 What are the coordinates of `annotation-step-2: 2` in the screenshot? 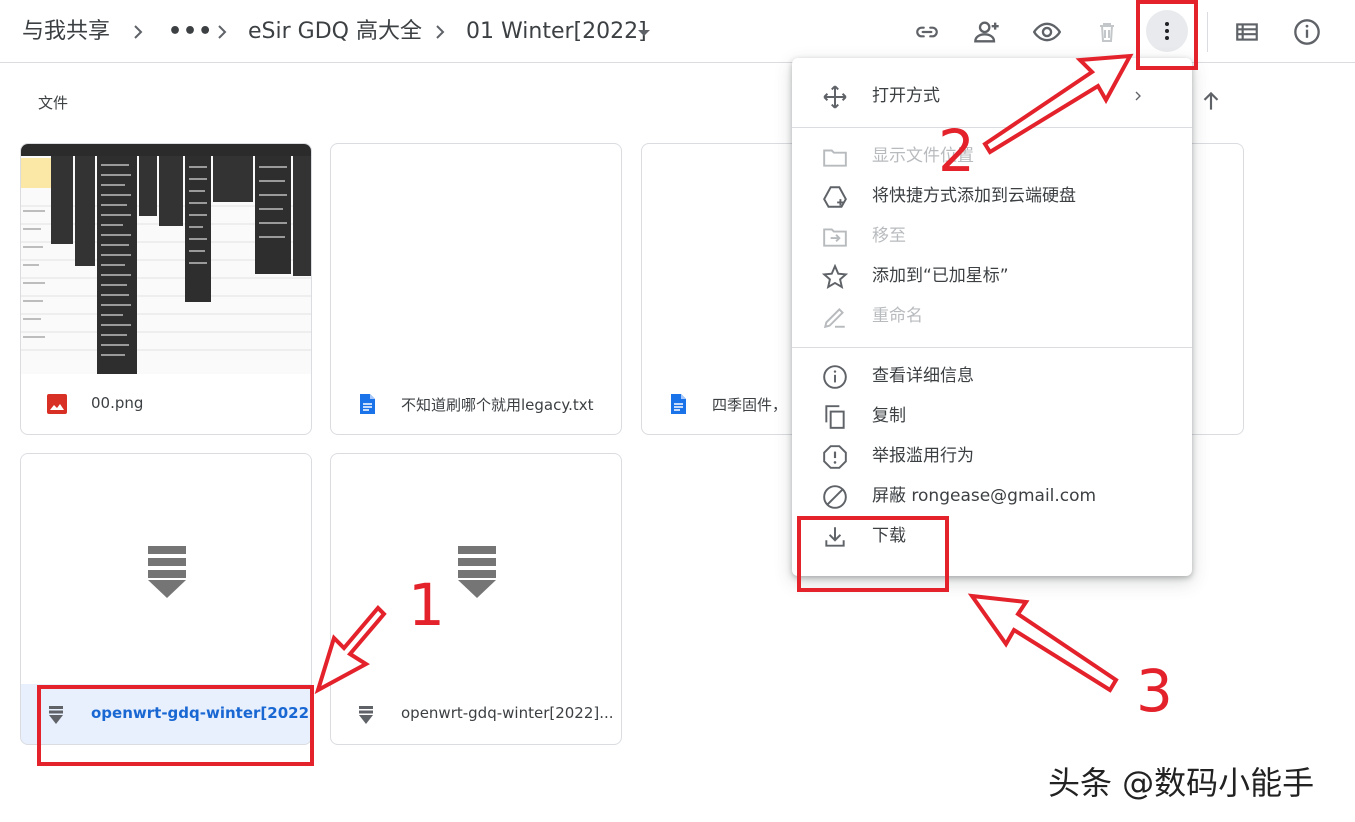 It's located at (956, 151).